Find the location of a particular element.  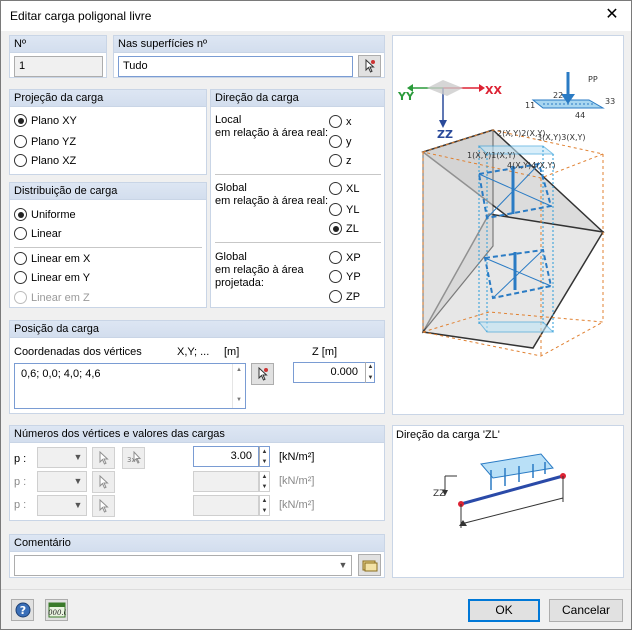

comment-header: Comentário is located at coordinates (42, 543).